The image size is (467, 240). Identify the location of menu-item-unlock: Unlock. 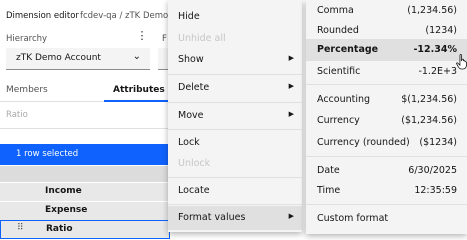
(235, 164).